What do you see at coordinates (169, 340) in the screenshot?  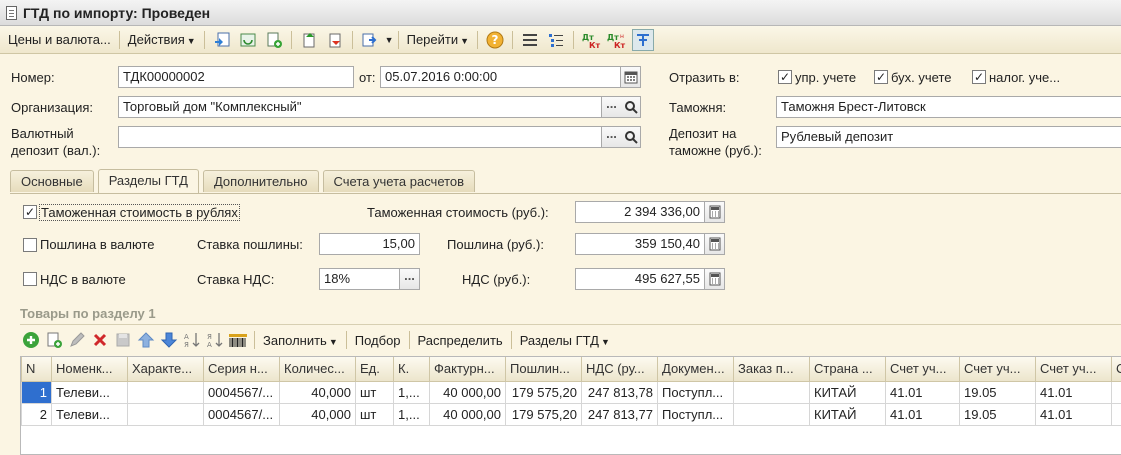 I see `move-down-button` at bounding box center [169, 340].